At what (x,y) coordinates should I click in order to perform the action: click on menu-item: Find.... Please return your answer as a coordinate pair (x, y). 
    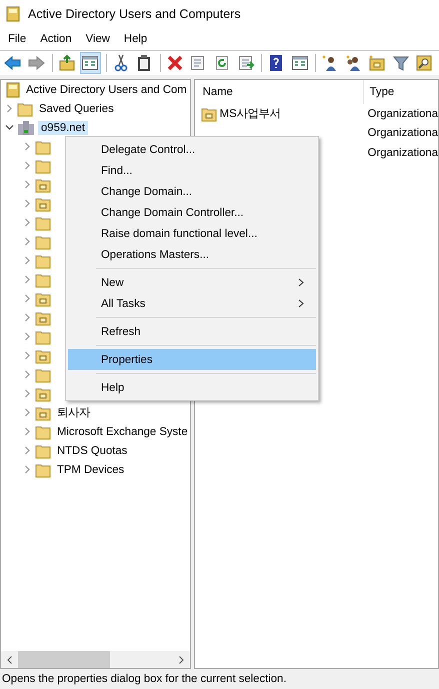
    Looking at the image, I should click on (192, 170).